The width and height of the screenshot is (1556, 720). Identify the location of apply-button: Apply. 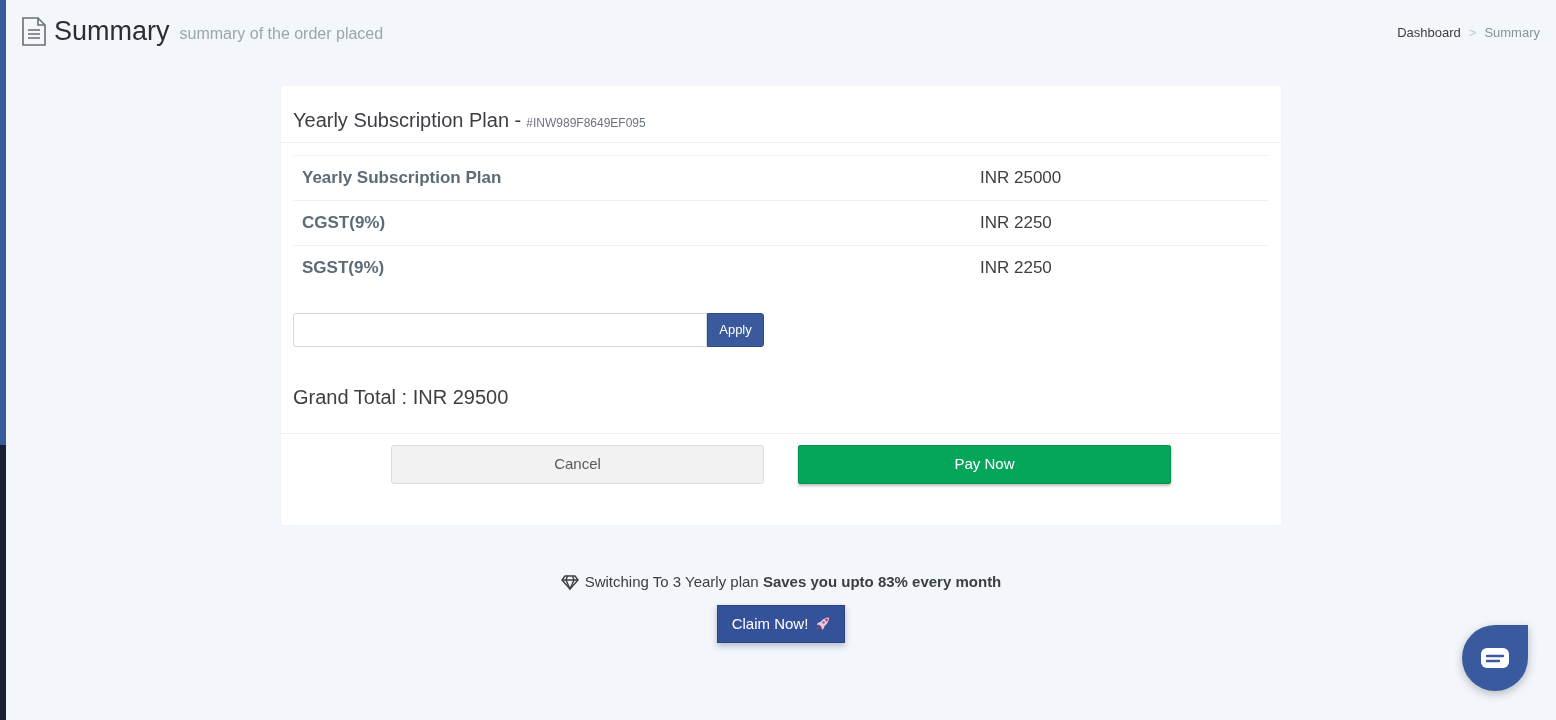
(735, 330).